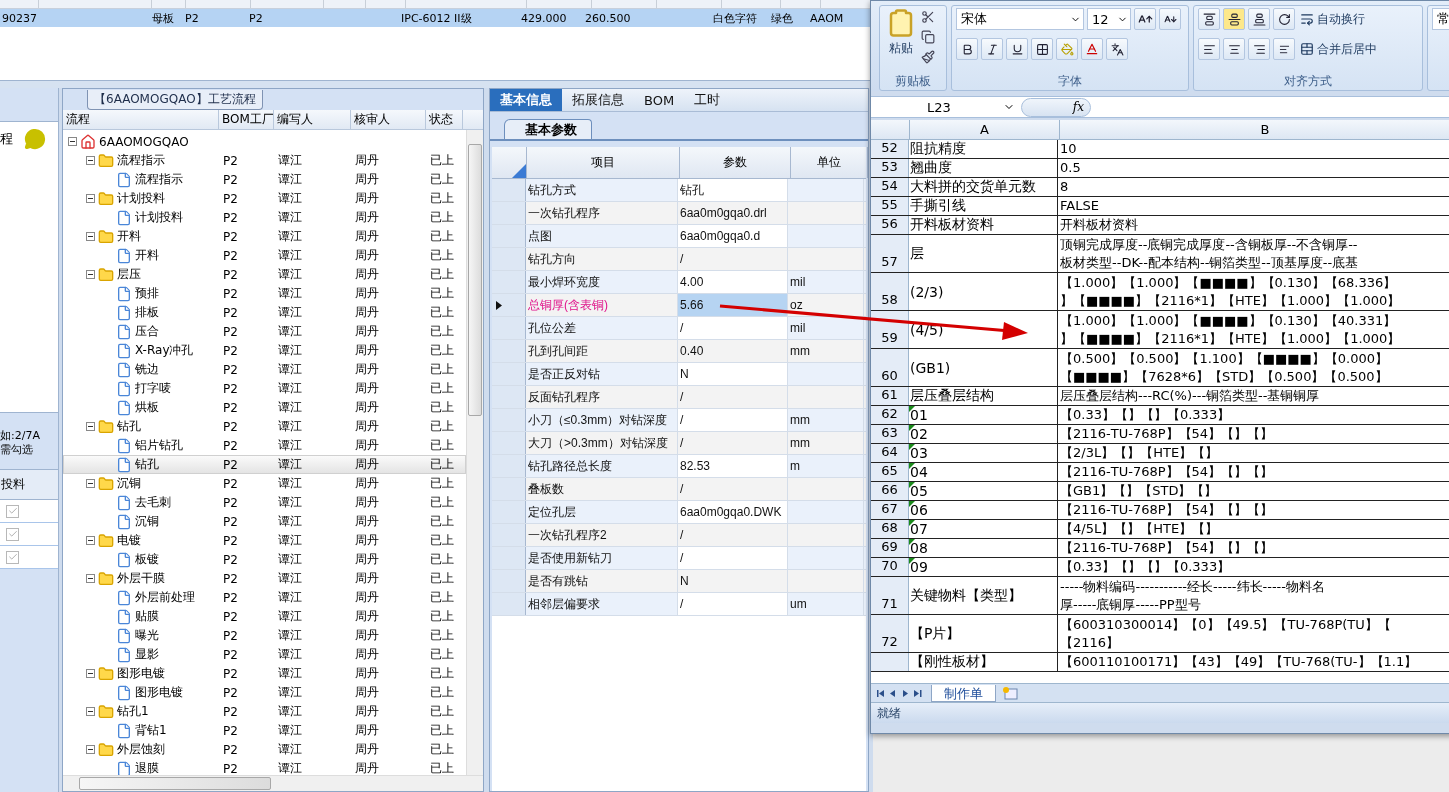  What do you see at coordinates (733, 282) in the screenshot?
I see `table-cell: 4.00` at bounding box center [733, 282].